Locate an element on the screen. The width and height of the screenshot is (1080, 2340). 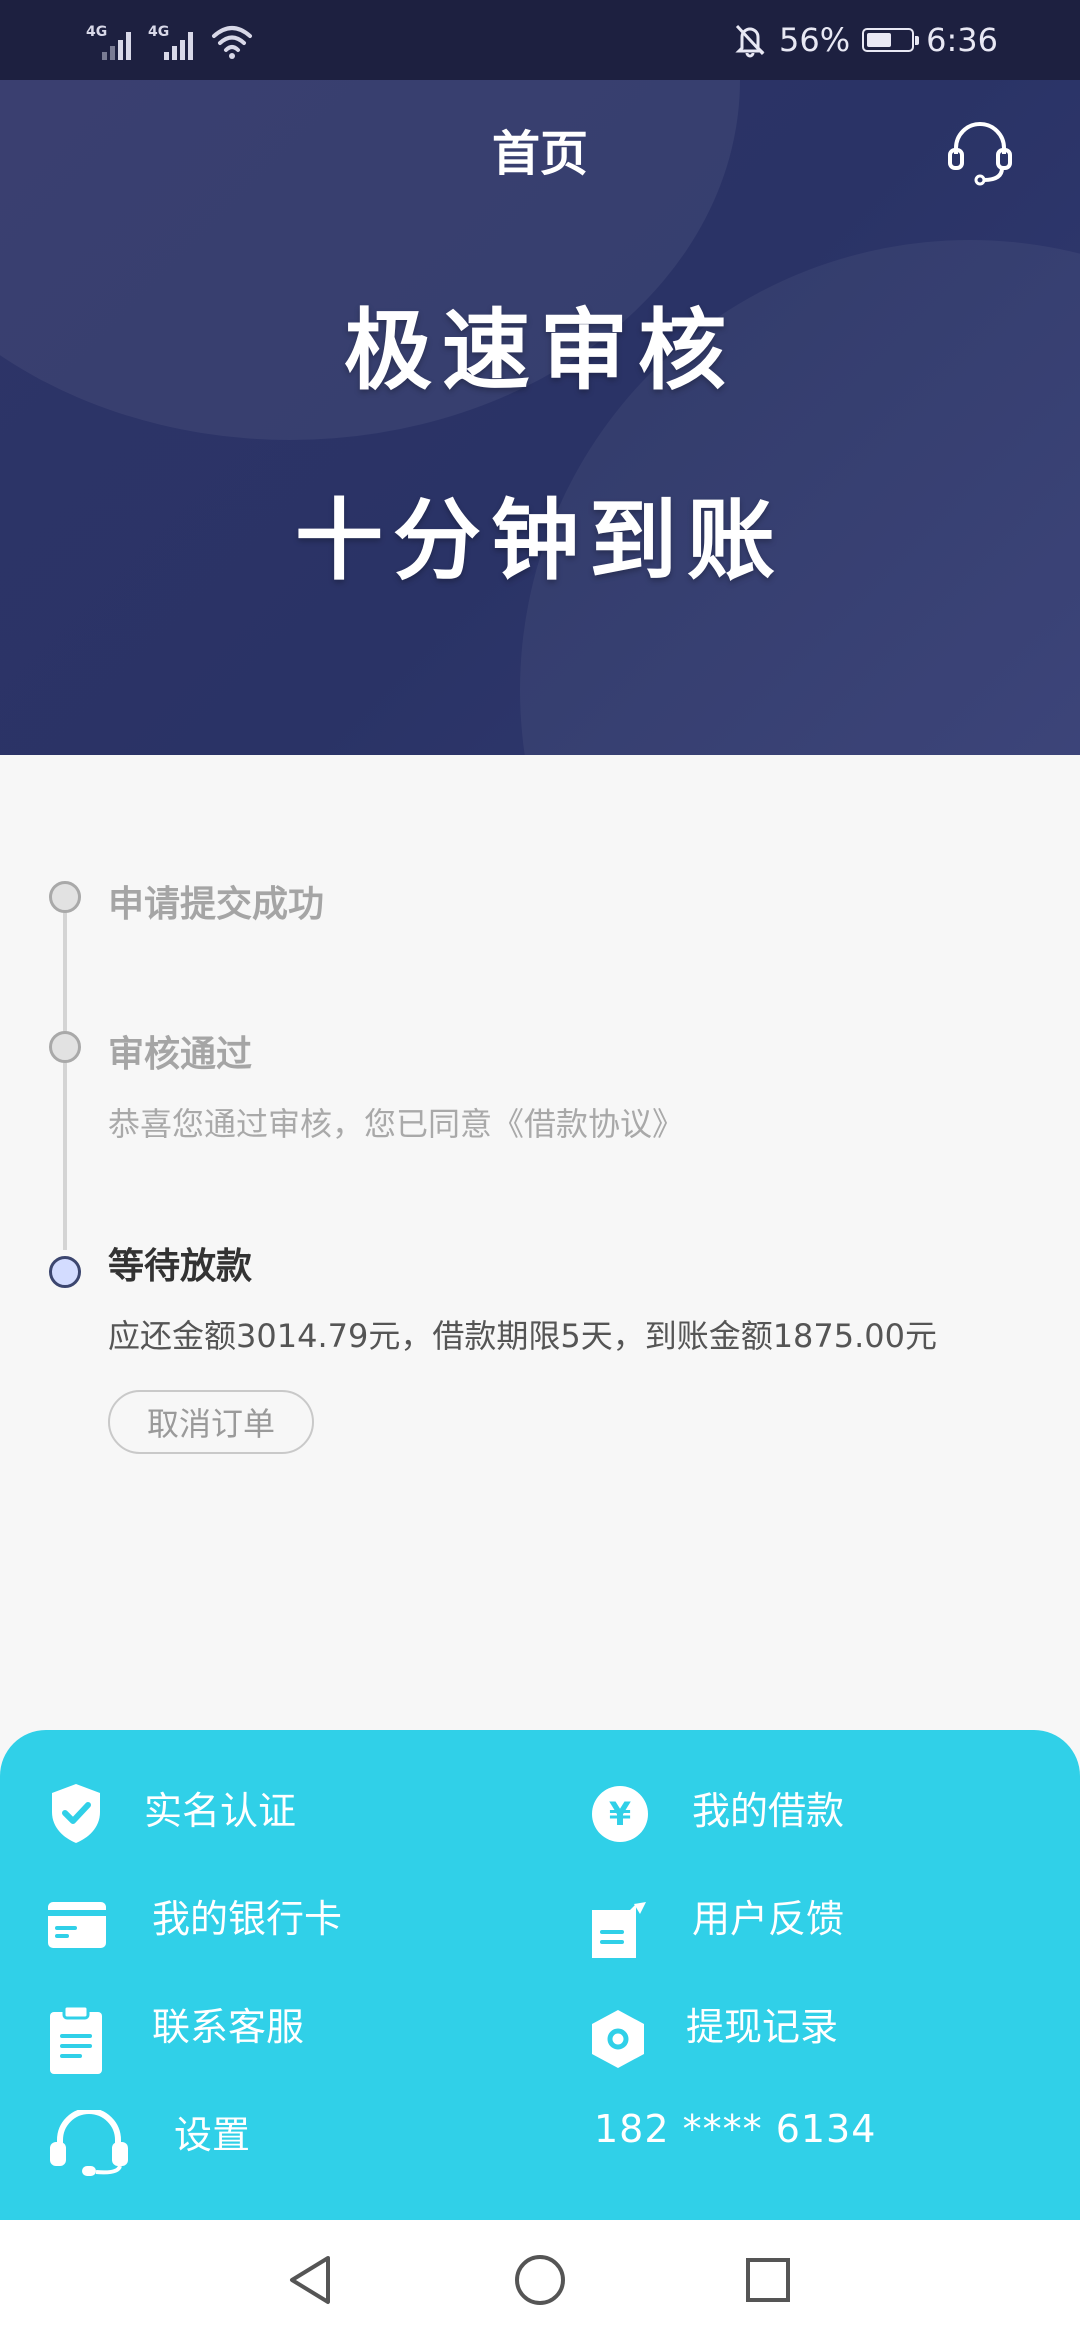
menu-label: 我的银行卡 is located at coordinates (247, 1919).